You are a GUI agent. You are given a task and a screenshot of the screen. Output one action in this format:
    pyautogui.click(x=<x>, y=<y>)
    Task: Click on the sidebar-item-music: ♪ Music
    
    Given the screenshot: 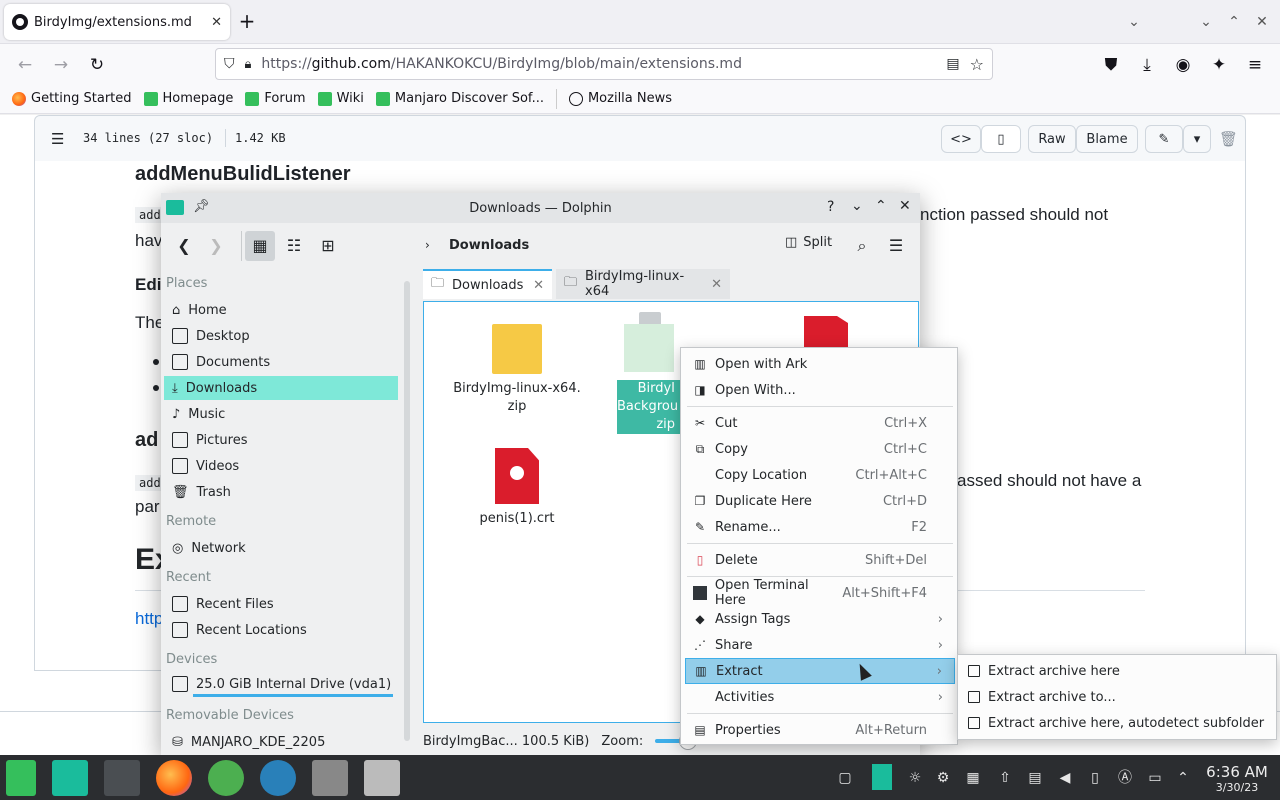 What is the action you would take?
    pyautogui.click(x=281, y=414)
    